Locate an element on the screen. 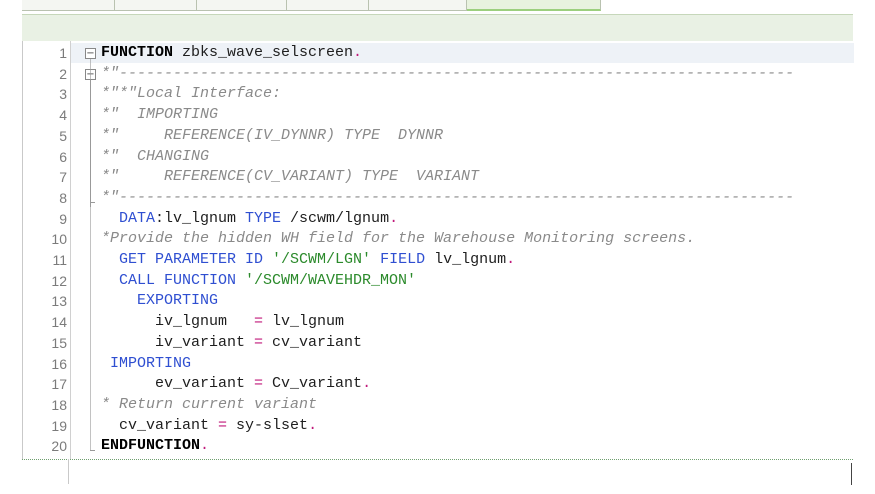 This screenshot has width=875, height=494. code-token: *" CHANGING is located at coordinates (155, 156).